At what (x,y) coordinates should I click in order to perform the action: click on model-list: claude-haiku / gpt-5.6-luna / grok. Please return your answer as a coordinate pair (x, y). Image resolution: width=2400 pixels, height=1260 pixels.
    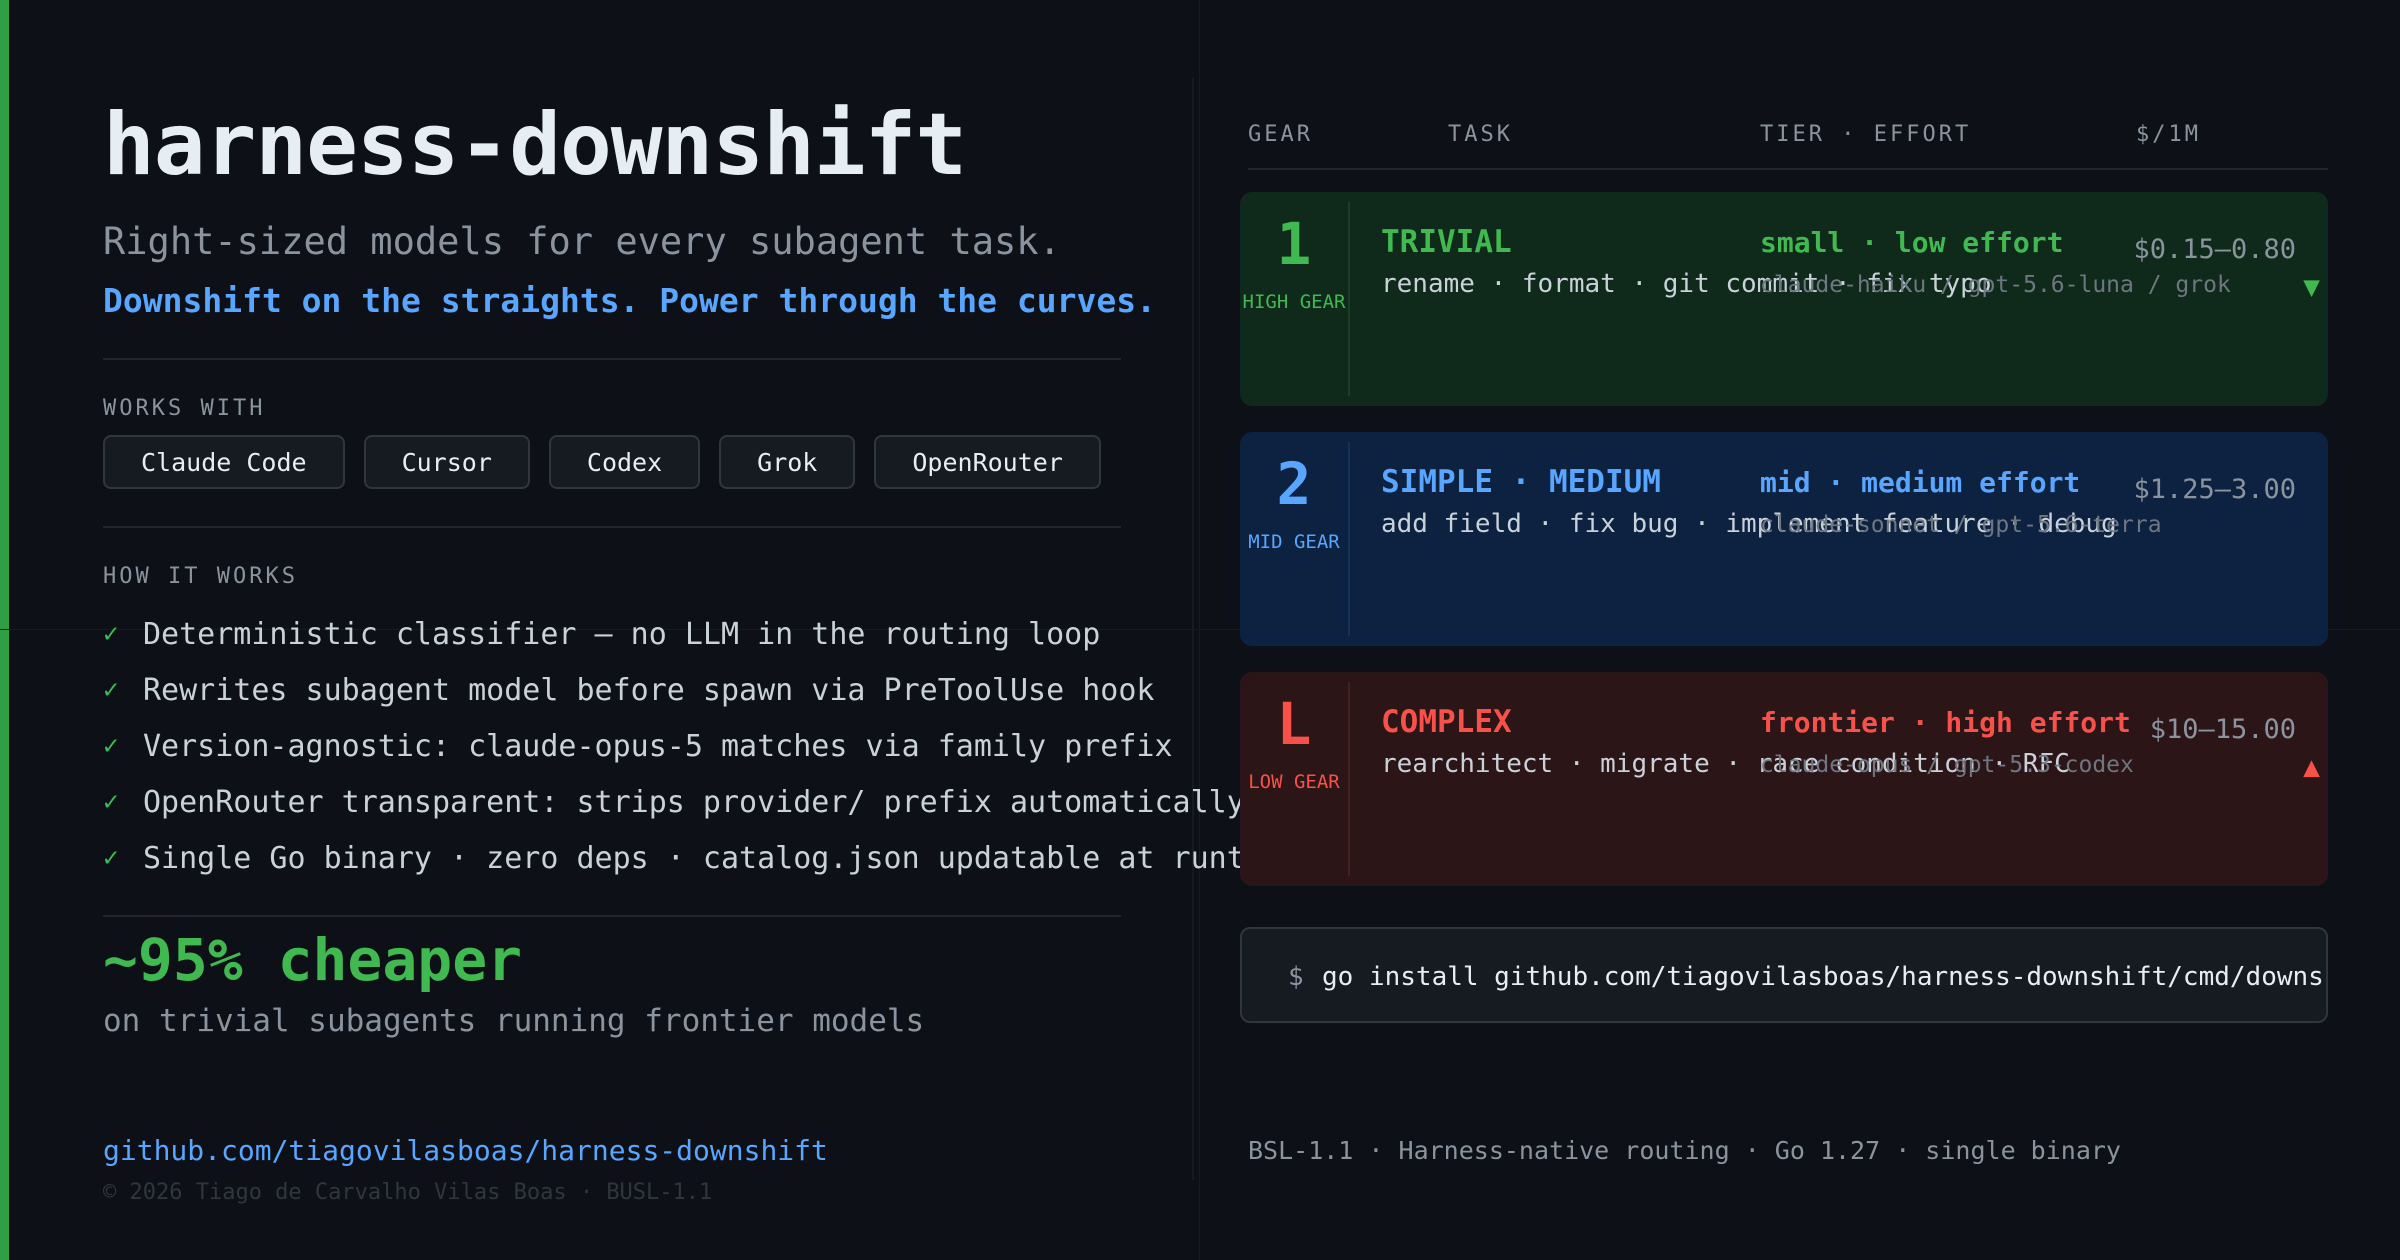
    Looking at the image, I should click on (1995, 285).